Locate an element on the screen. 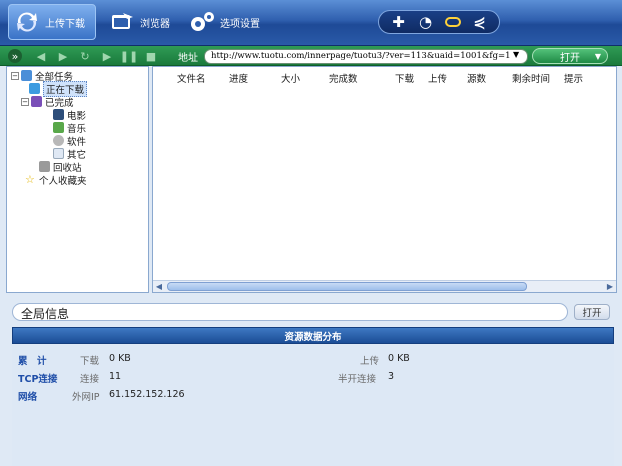 The image size is (622, 466). column-header: 进度 is located at coordinates (238, 78).